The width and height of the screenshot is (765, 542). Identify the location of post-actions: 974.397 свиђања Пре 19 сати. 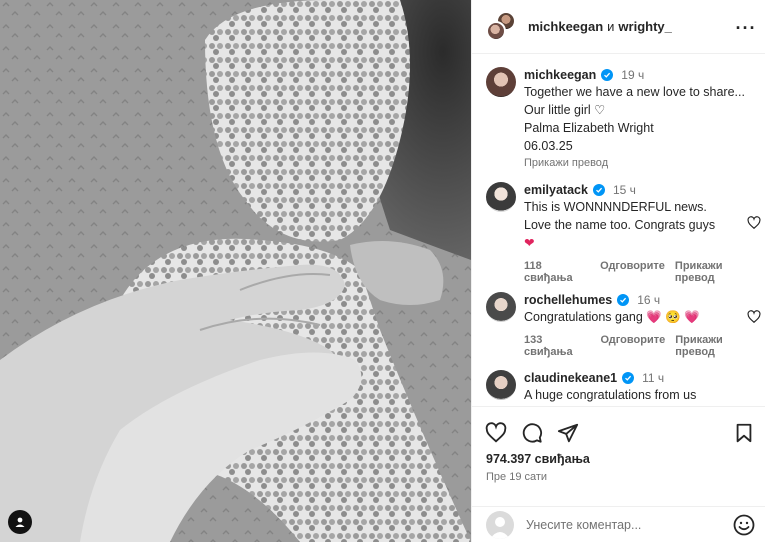
(618, 451).